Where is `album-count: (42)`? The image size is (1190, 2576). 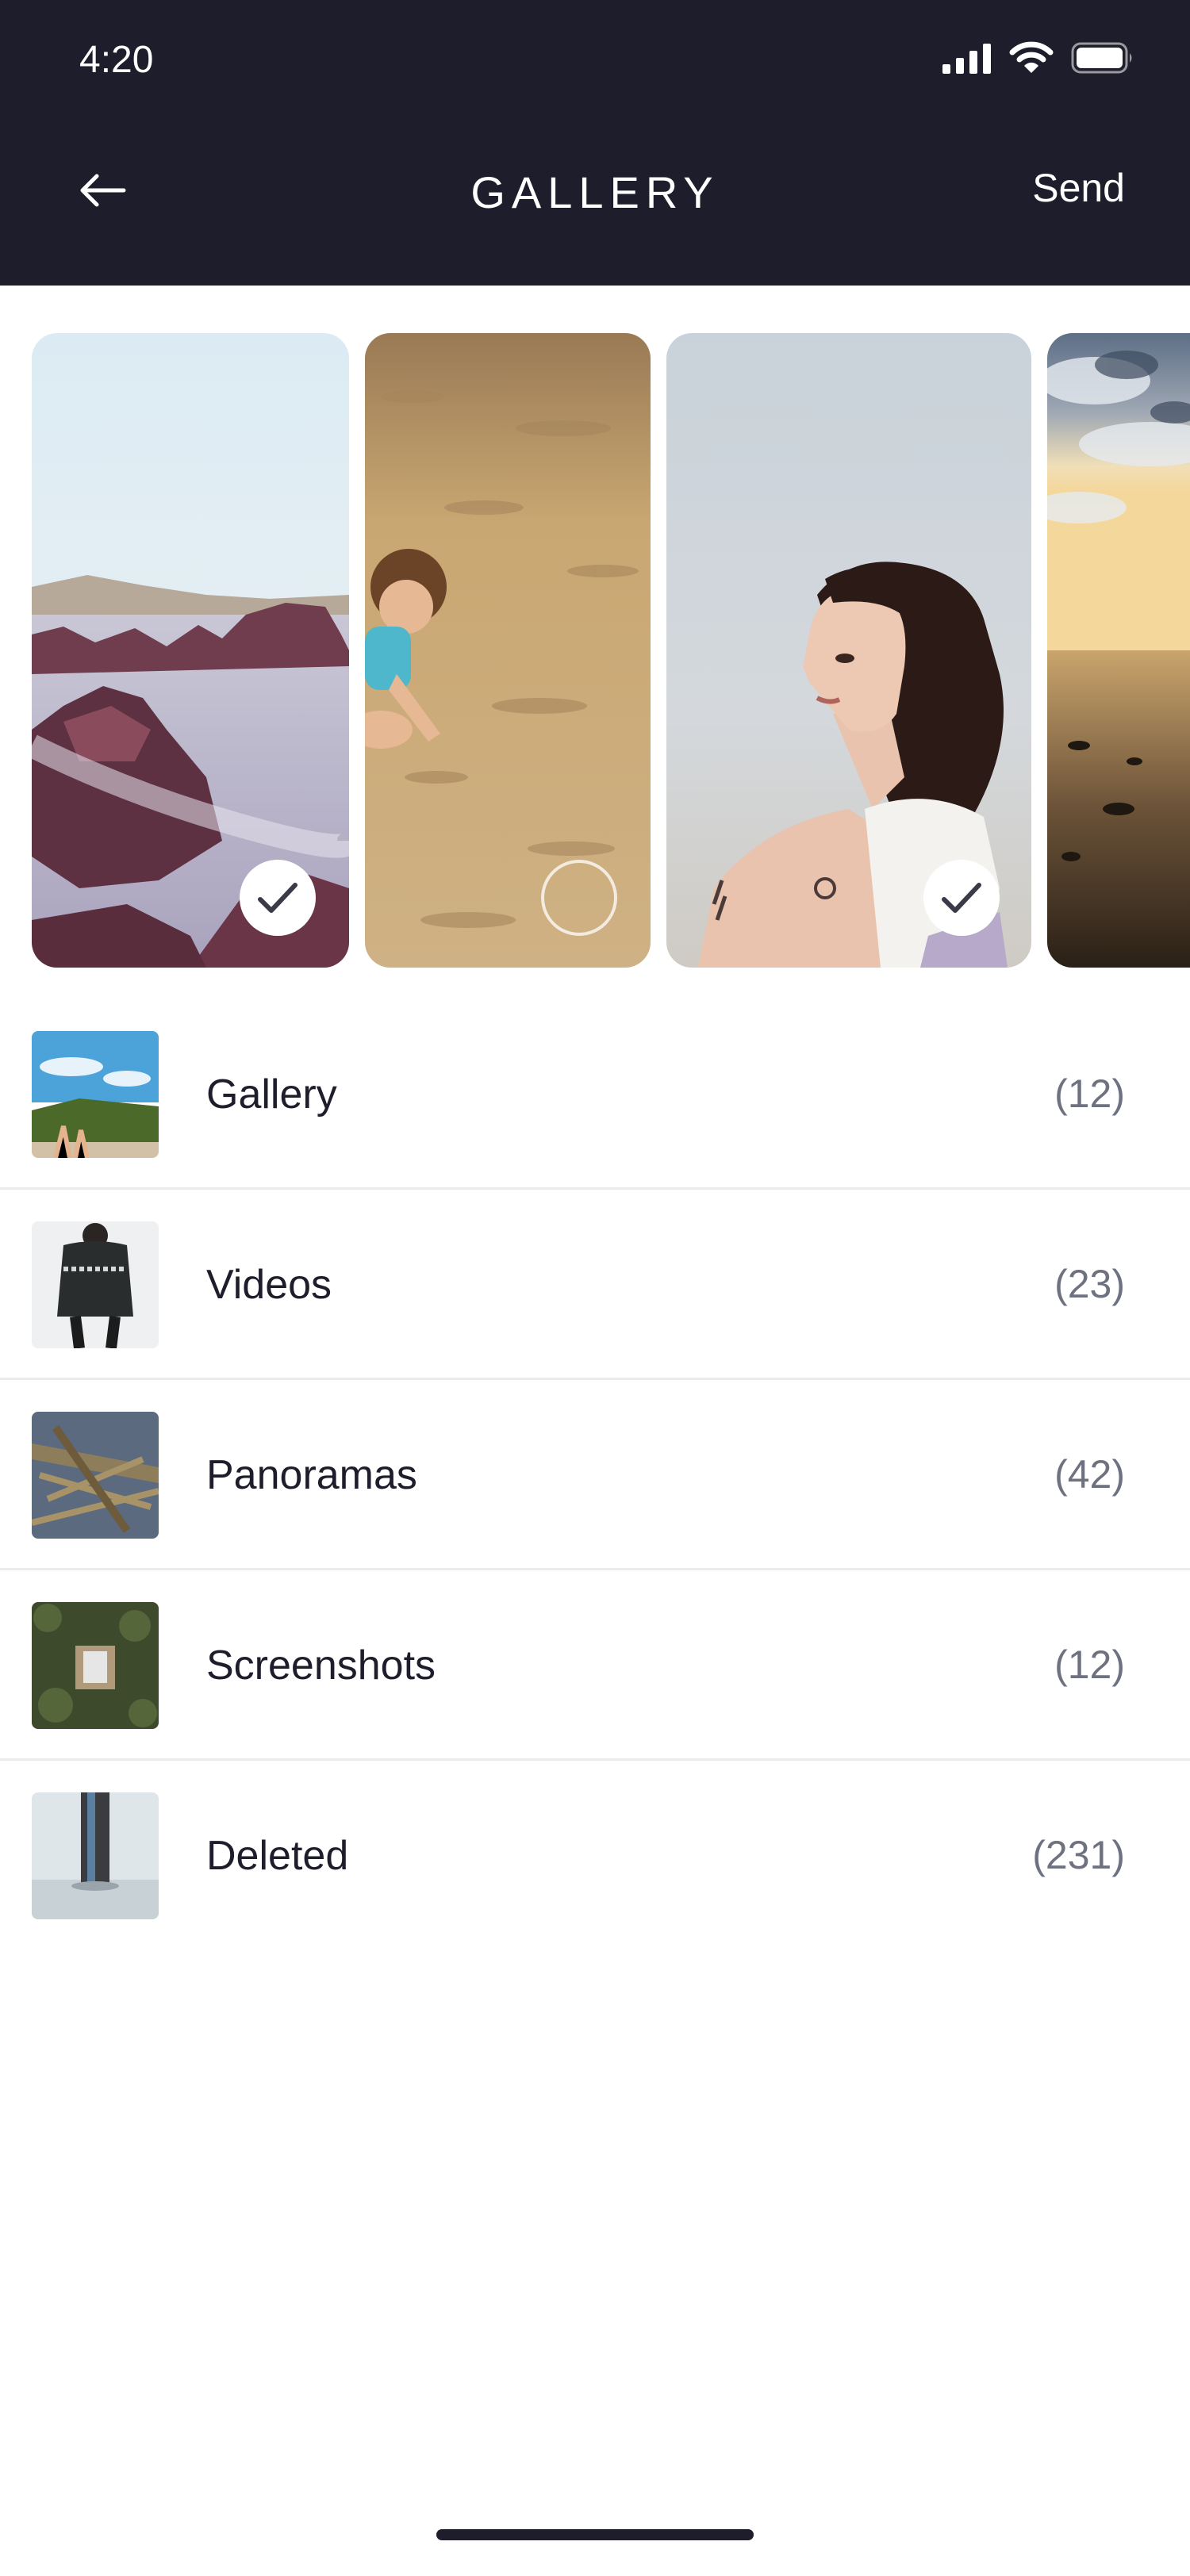
album-count: (42) is located at coordinates (1089, 1474).